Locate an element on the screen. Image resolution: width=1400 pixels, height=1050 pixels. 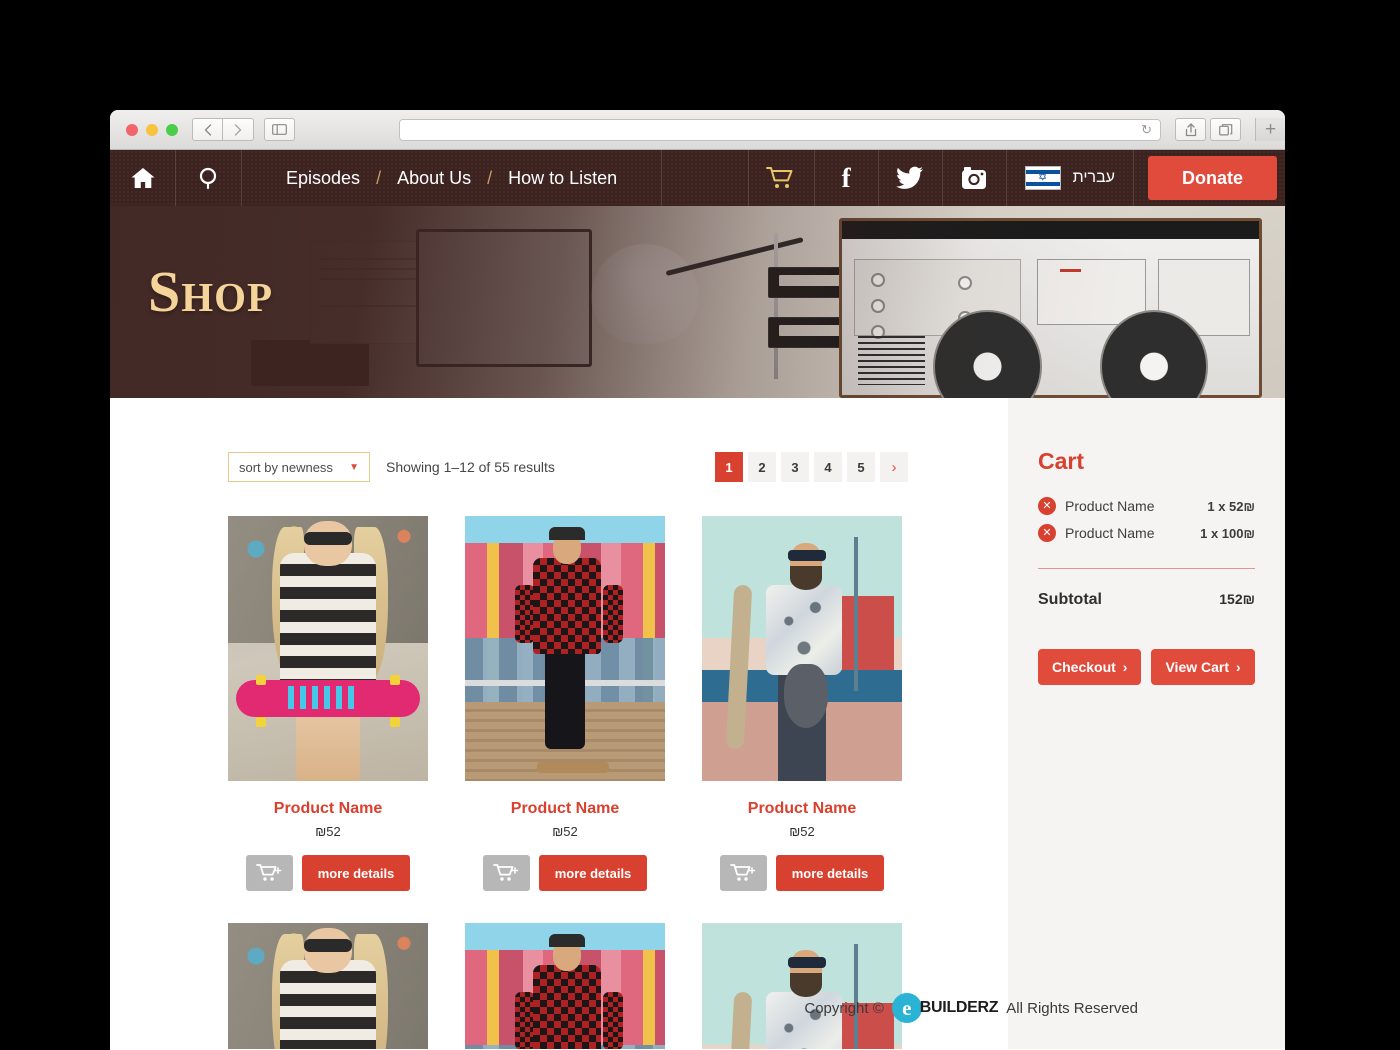
chevron-right-icon: › is located at coordinates (1125, 667).